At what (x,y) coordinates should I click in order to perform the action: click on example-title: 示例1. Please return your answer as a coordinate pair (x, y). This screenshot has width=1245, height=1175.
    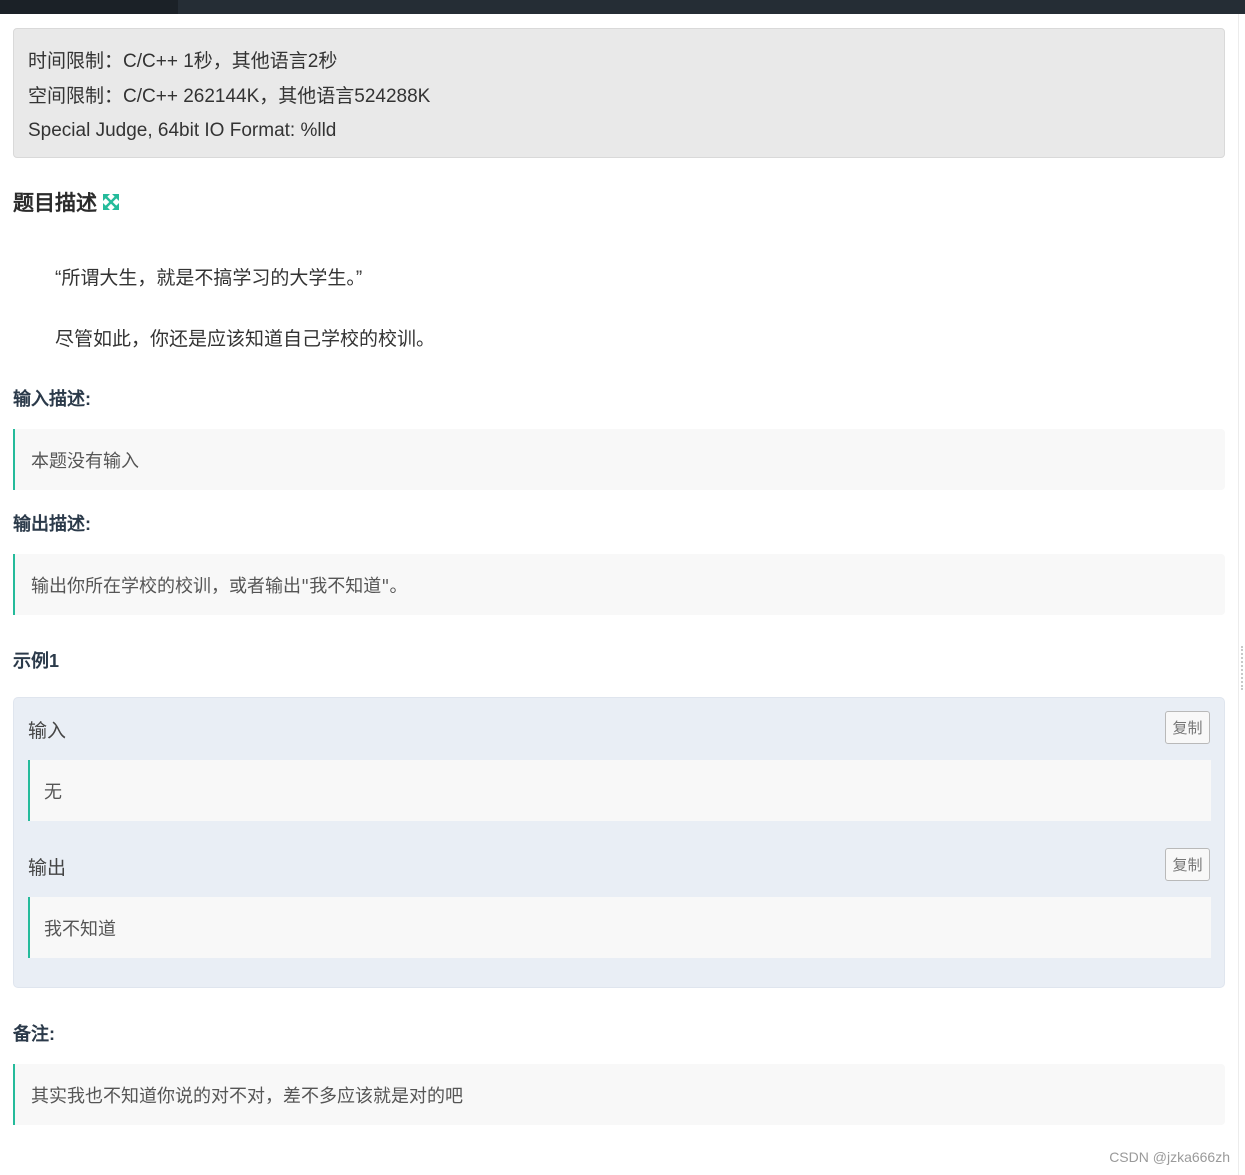
    Looking at the image, I should click on (36, 661).